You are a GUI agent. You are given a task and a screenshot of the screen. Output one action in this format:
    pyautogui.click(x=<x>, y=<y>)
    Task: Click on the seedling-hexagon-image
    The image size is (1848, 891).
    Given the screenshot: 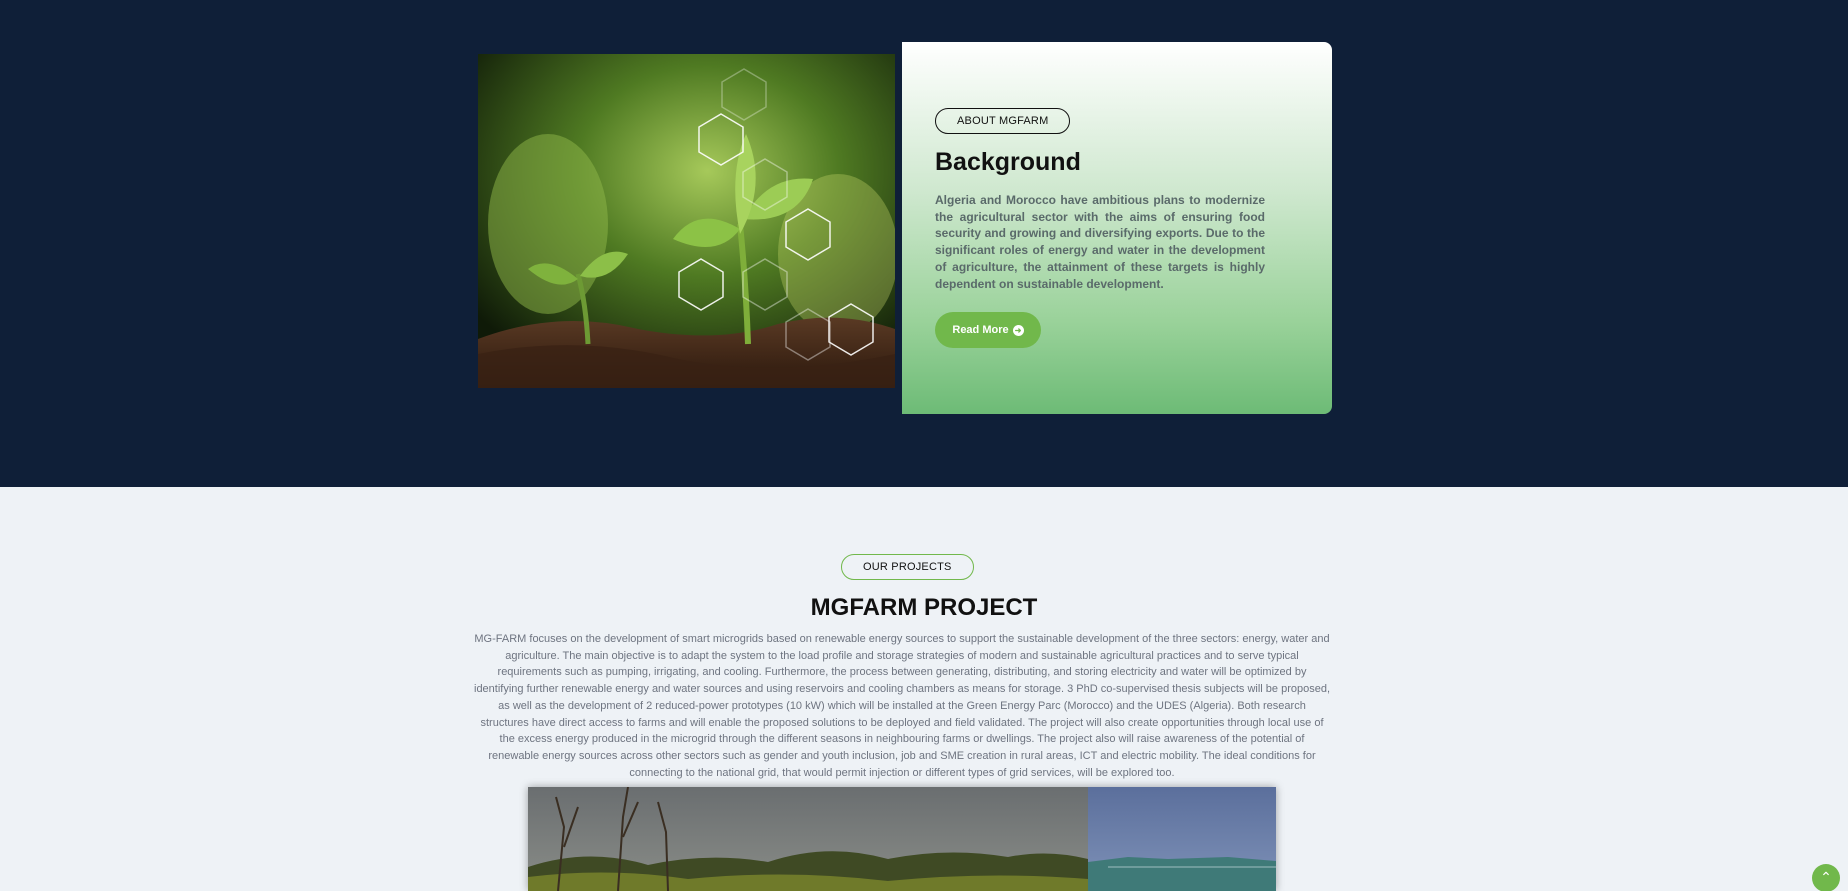 What is the action you would take?
    pyautogui.click(x=686, y=221)
    